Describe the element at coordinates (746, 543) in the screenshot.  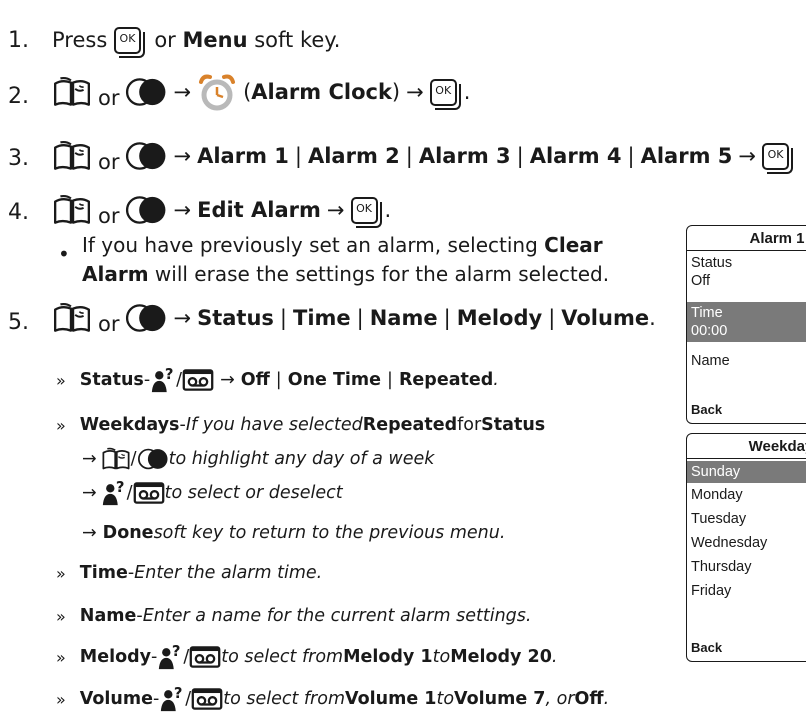
I see `day-item: Wednesday` at that location.